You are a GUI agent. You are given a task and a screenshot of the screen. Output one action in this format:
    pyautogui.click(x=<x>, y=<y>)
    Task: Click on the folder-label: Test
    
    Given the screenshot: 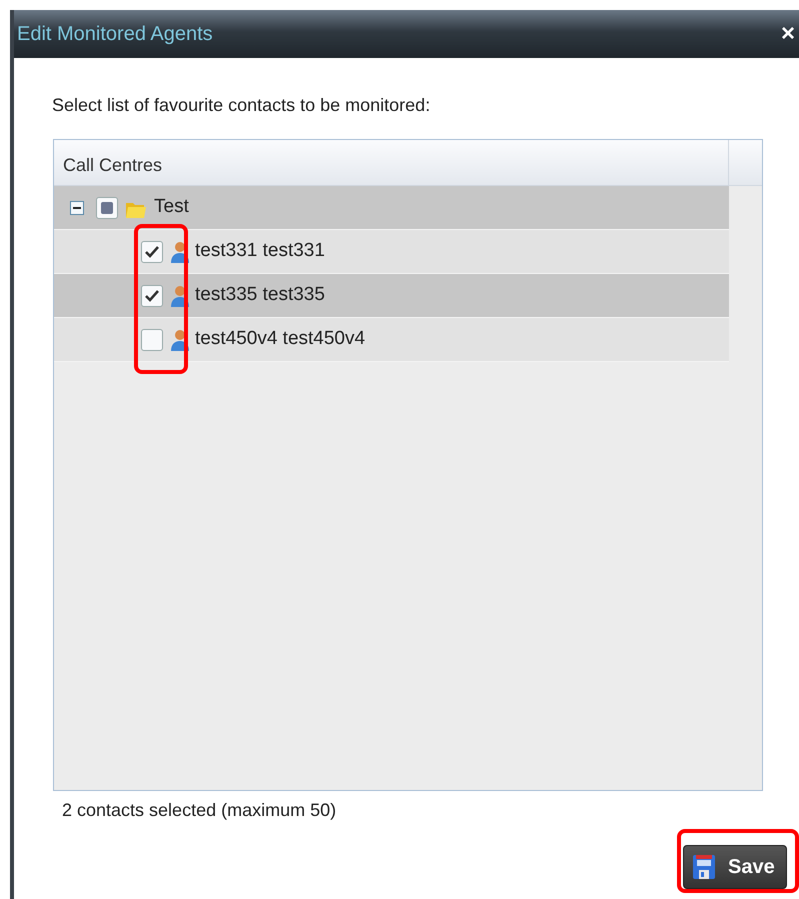 What is the action you would take?
    pyautogui.click(x=171, y=207)
    